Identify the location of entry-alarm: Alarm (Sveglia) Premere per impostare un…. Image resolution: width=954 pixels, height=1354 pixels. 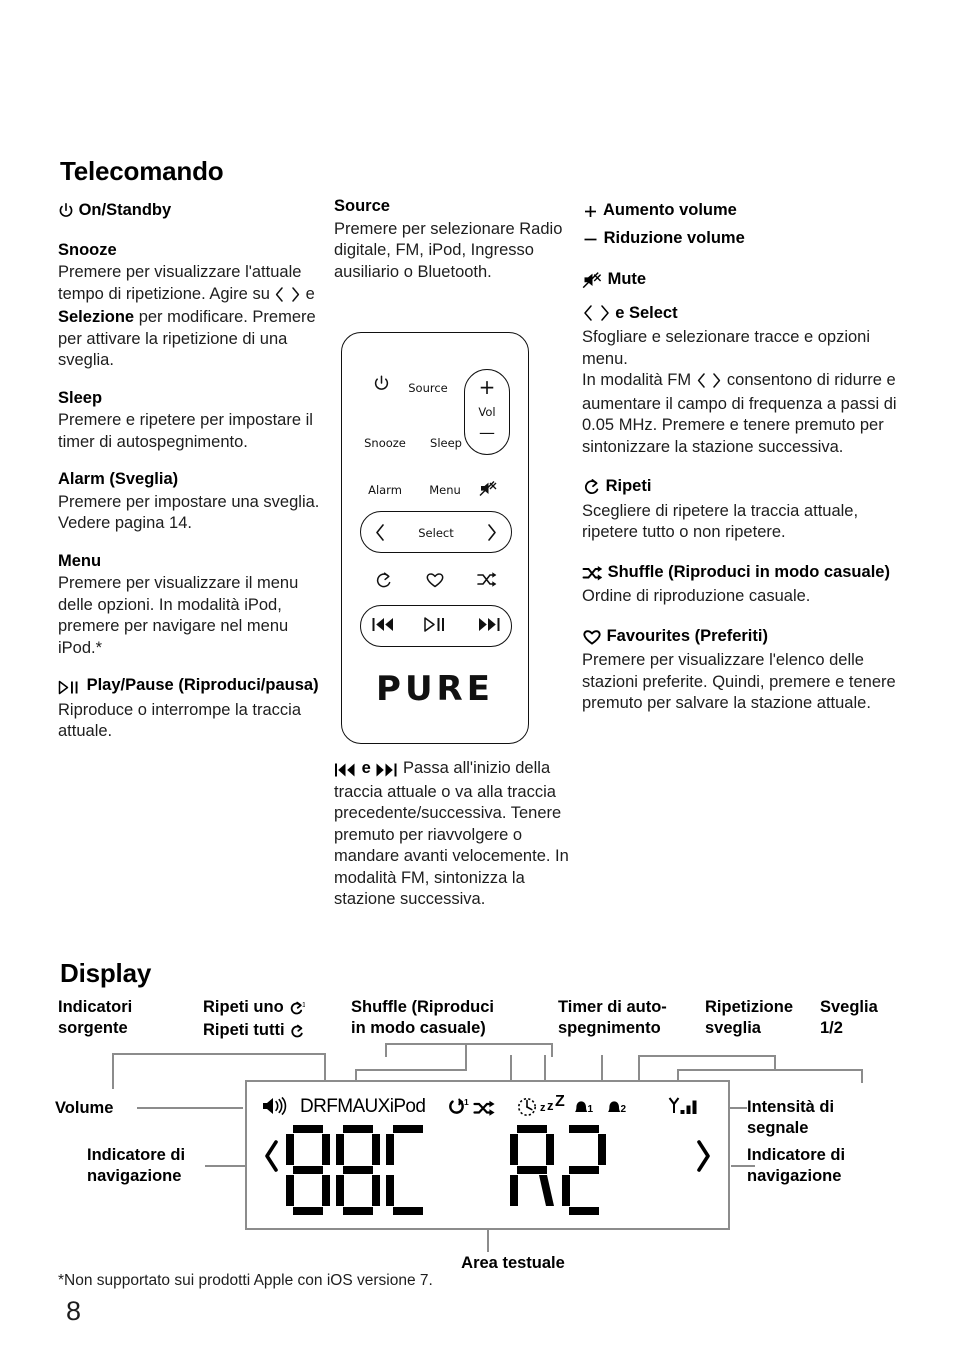
(197, 502).